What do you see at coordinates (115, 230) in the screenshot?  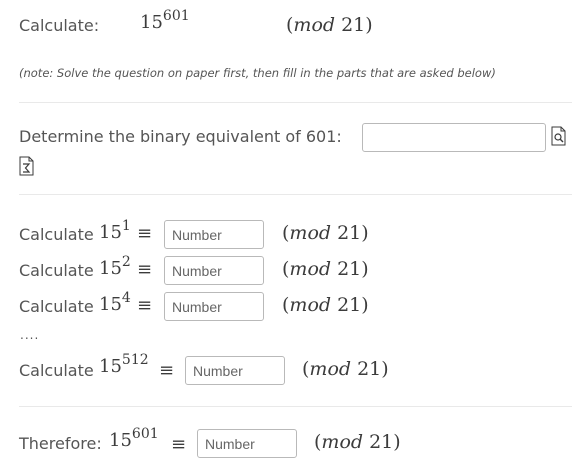 I see `step-power: 151` at bounding box center [115, 230].